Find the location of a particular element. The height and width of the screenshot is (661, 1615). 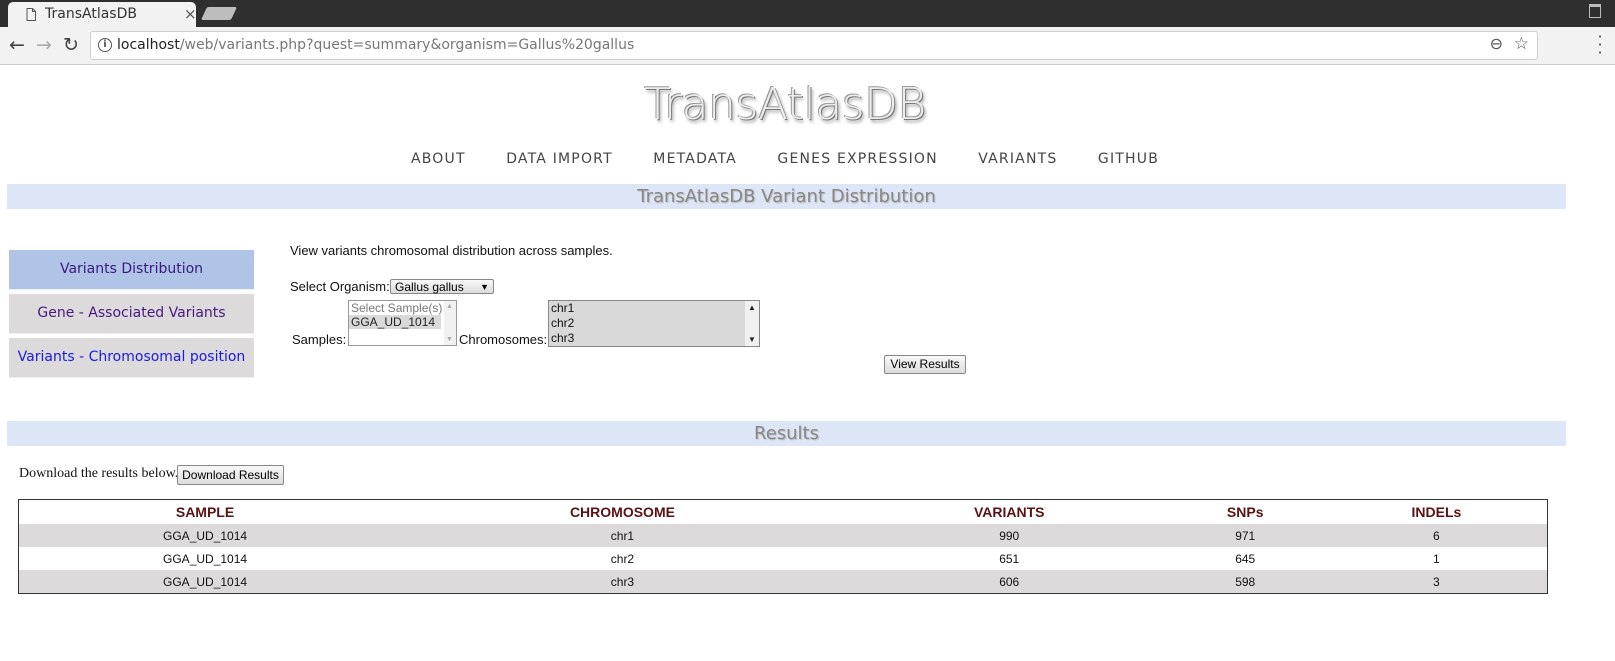

column-header-variants: VARIANTS is located at coordinates (1009, 512).